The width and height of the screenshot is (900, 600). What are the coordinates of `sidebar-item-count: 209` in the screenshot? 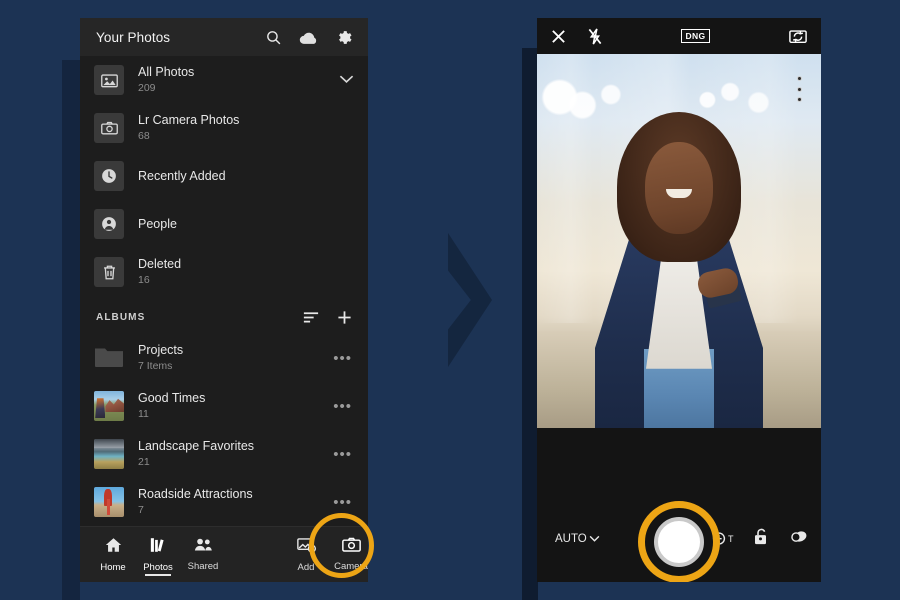 It's located at (147, 88).